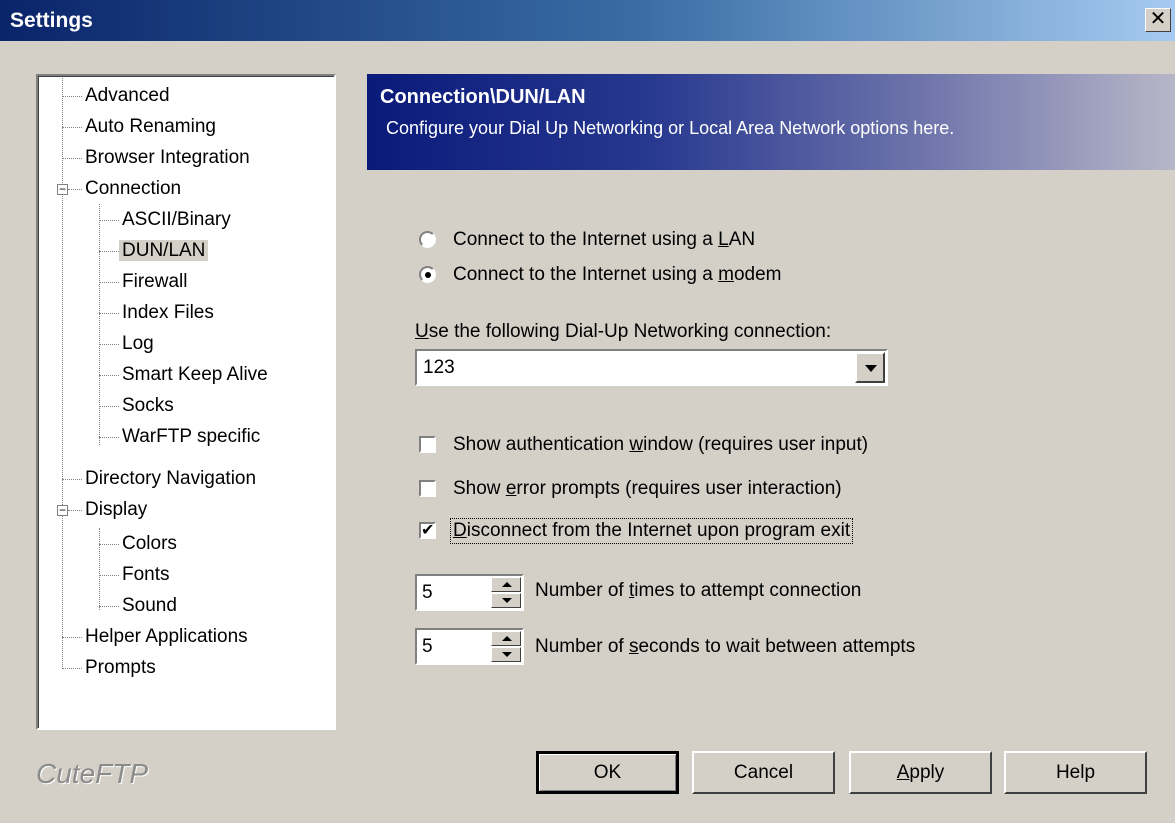 The width and height of the screenshot is (1175, 823). What do you see at coordinates (427, 592) in the screenshot?
I see `attempts-value: 5` at bounding box center [427, 592].